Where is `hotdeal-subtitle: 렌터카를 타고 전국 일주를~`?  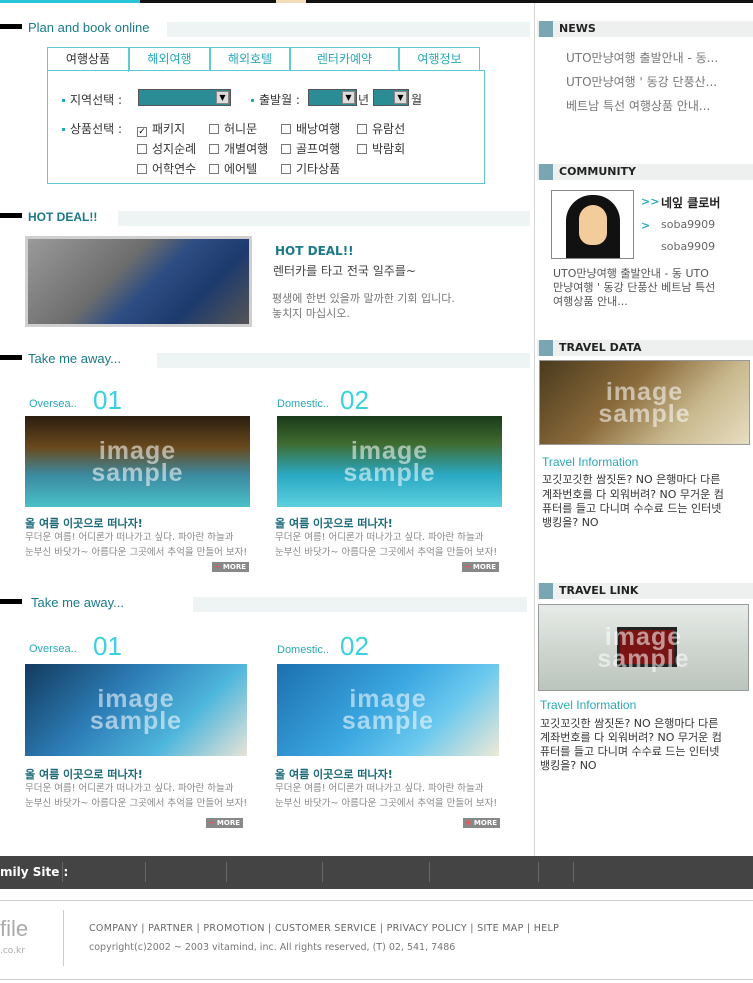 hotdeal-subtitle: 렌터카를 타고 전국 일주를~ is located at coordinates (344, 271).